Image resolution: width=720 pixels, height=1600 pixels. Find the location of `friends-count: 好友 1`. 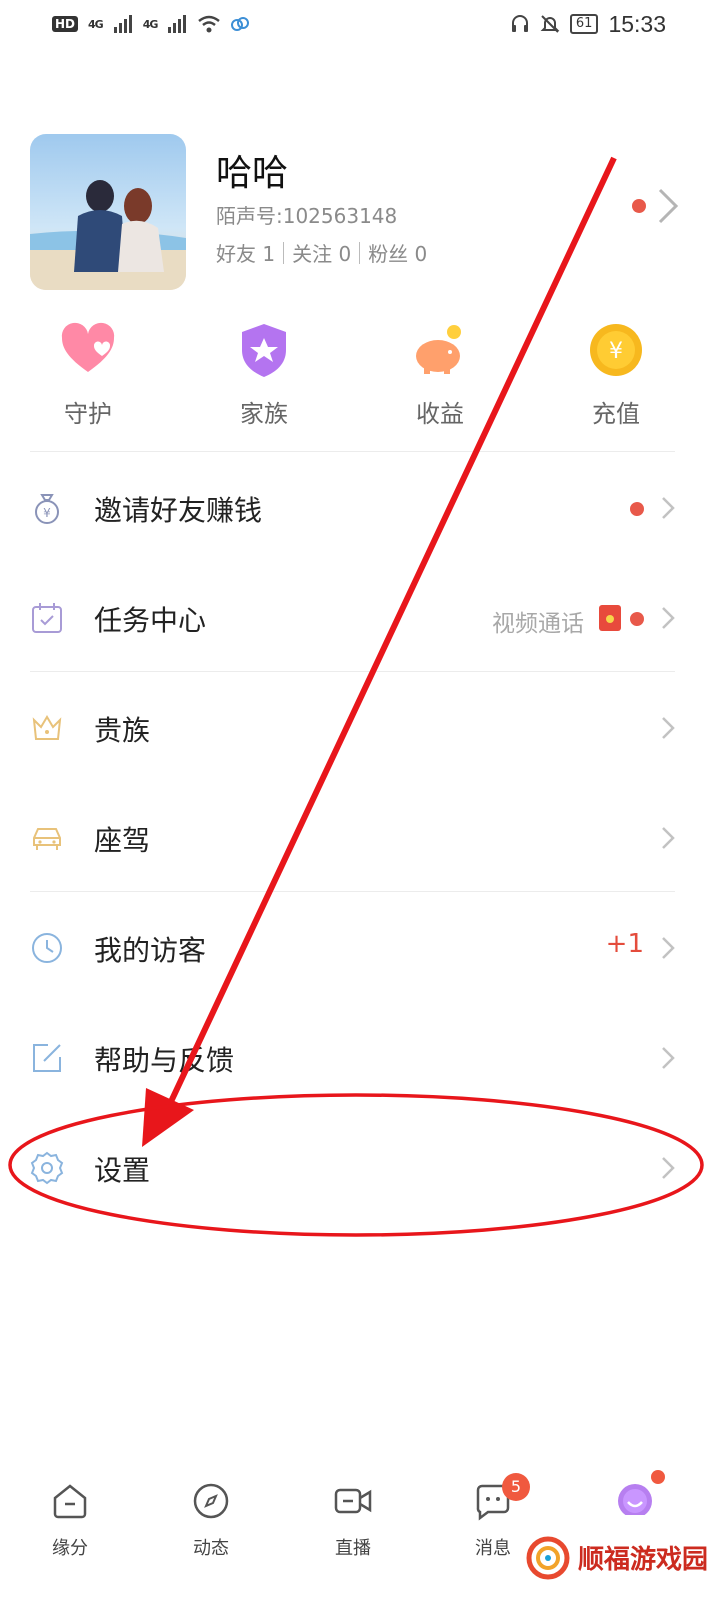

friends-count: 好友 1 is located at coordinates (245, 252).